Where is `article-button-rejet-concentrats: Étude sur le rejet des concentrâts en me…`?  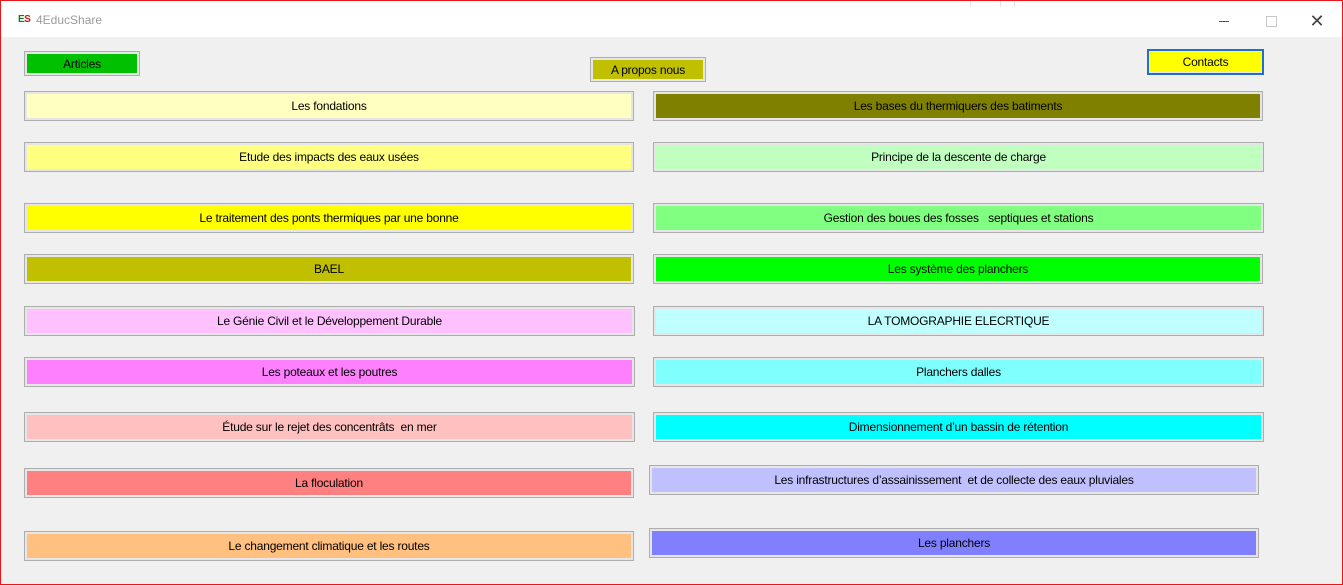 article-button-rejet-concentrats: Étude sur le rejet des concentrâts en me… is located at coordinates (329, 427).